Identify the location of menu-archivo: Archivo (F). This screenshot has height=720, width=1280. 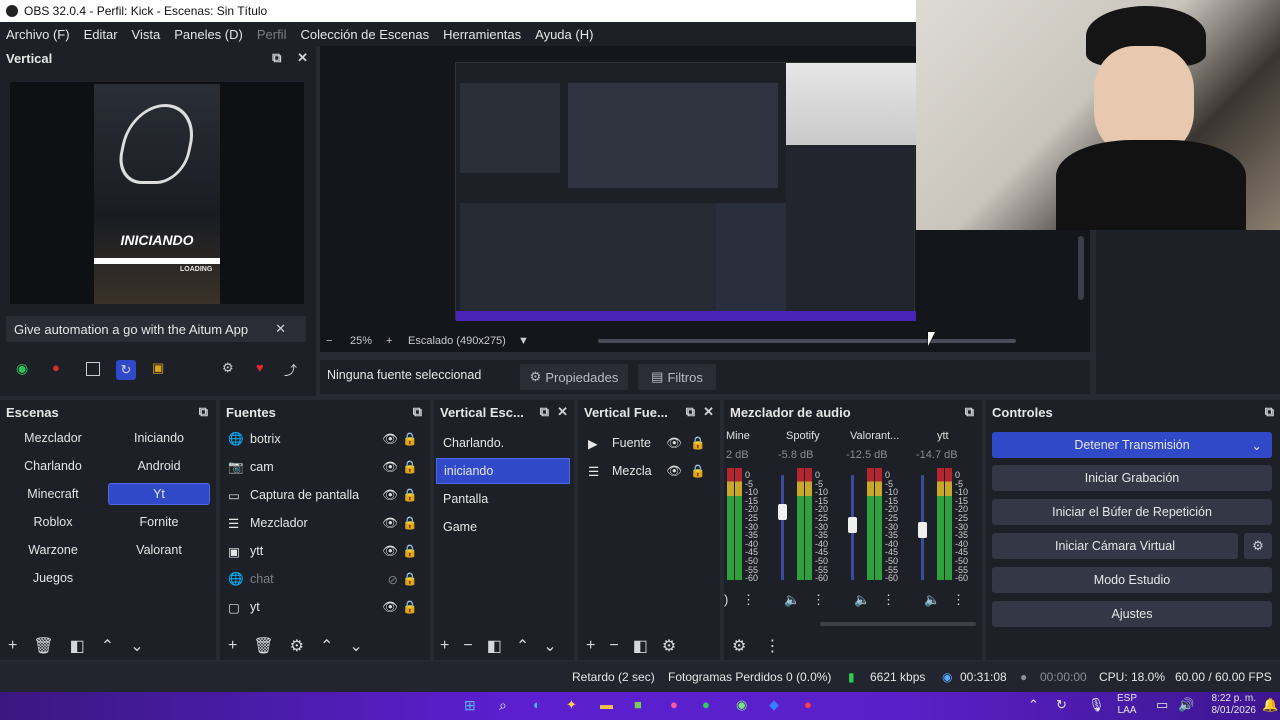
(38, 34).